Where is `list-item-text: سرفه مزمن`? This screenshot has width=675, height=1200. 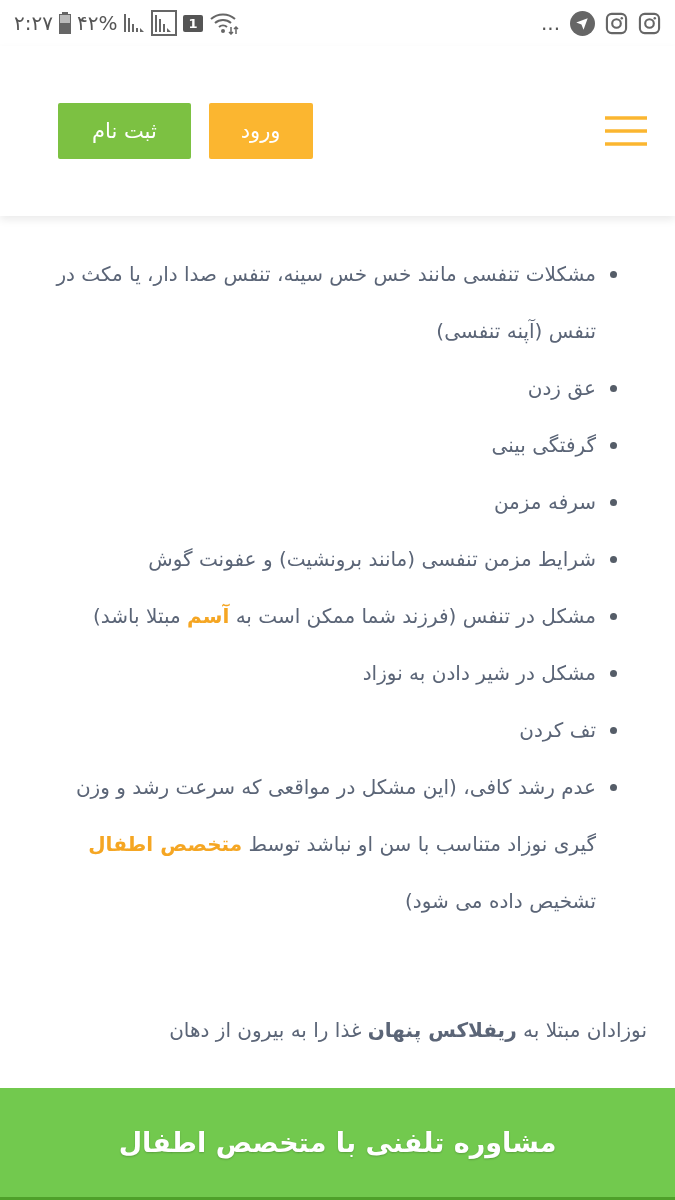 list-item-text: سرفه مزمن is located at coordinates (544, 502).